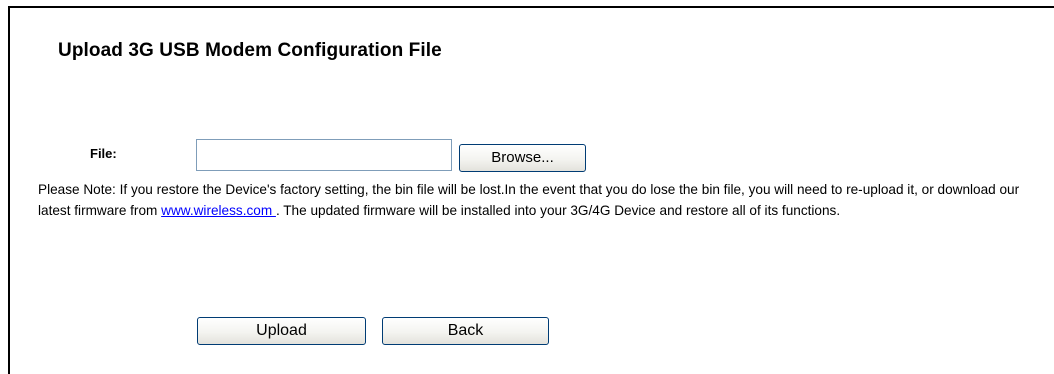  What do you see at coordinates (324, 155) in the screenshot?
I see `file-path-input` at bounding box center [324, 155].